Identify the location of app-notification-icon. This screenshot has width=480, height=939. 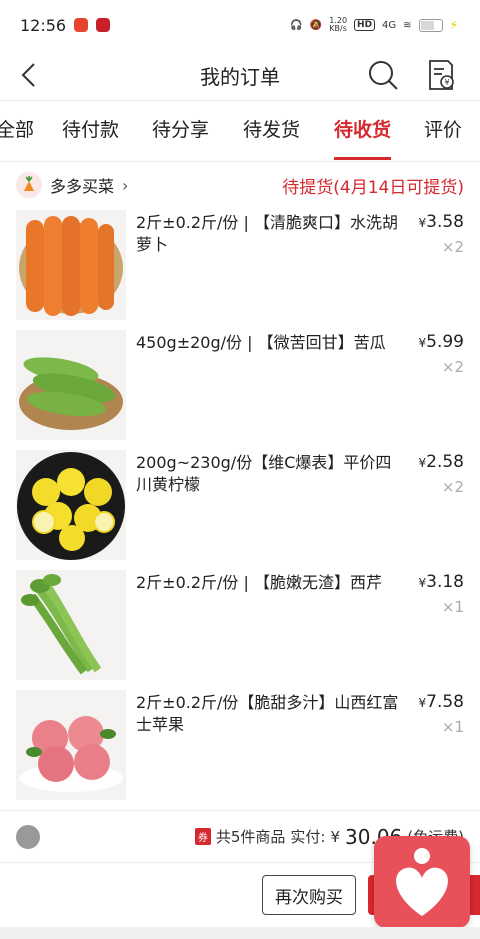
(81, 25).